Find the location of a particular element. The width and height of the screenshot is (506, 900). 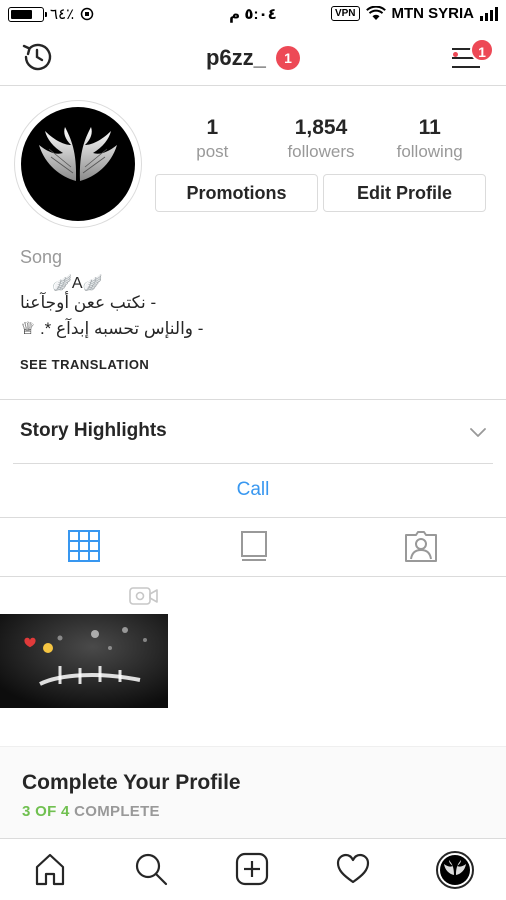

bio-category: Song is located at coordinates (41, 257).